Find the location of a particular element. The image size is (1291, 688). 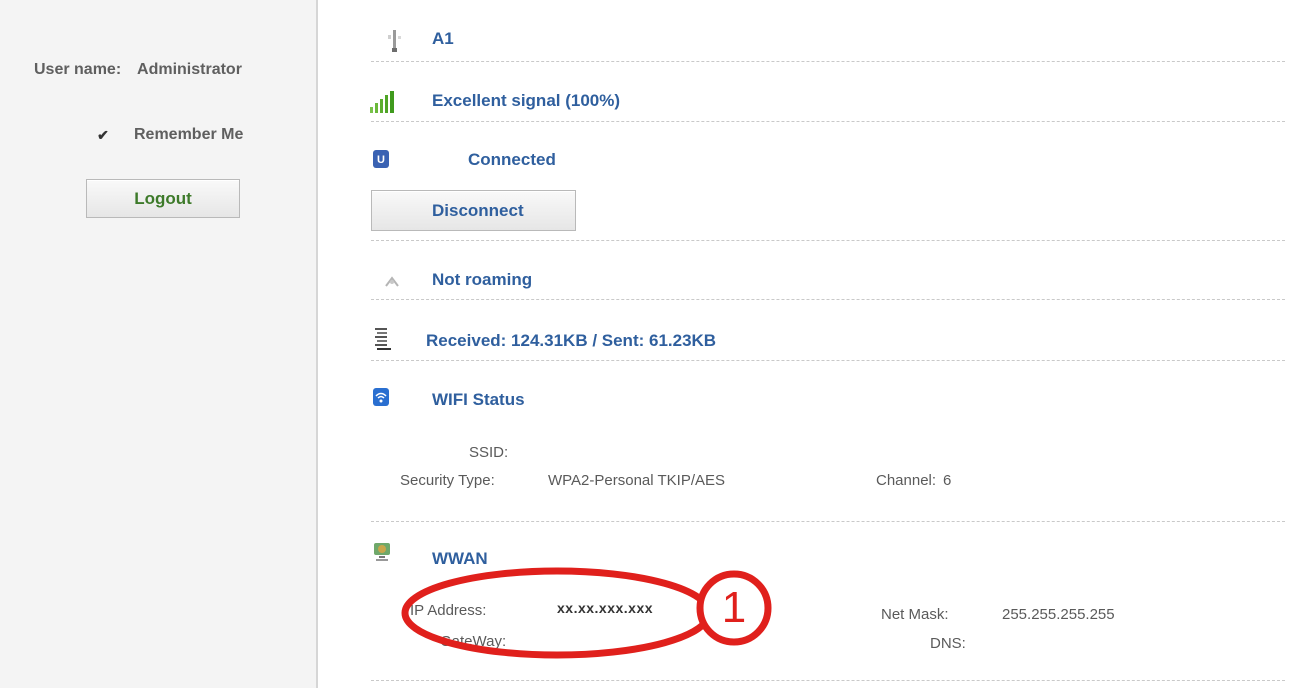

connection-icon: U is located at coordinates (381, 159).